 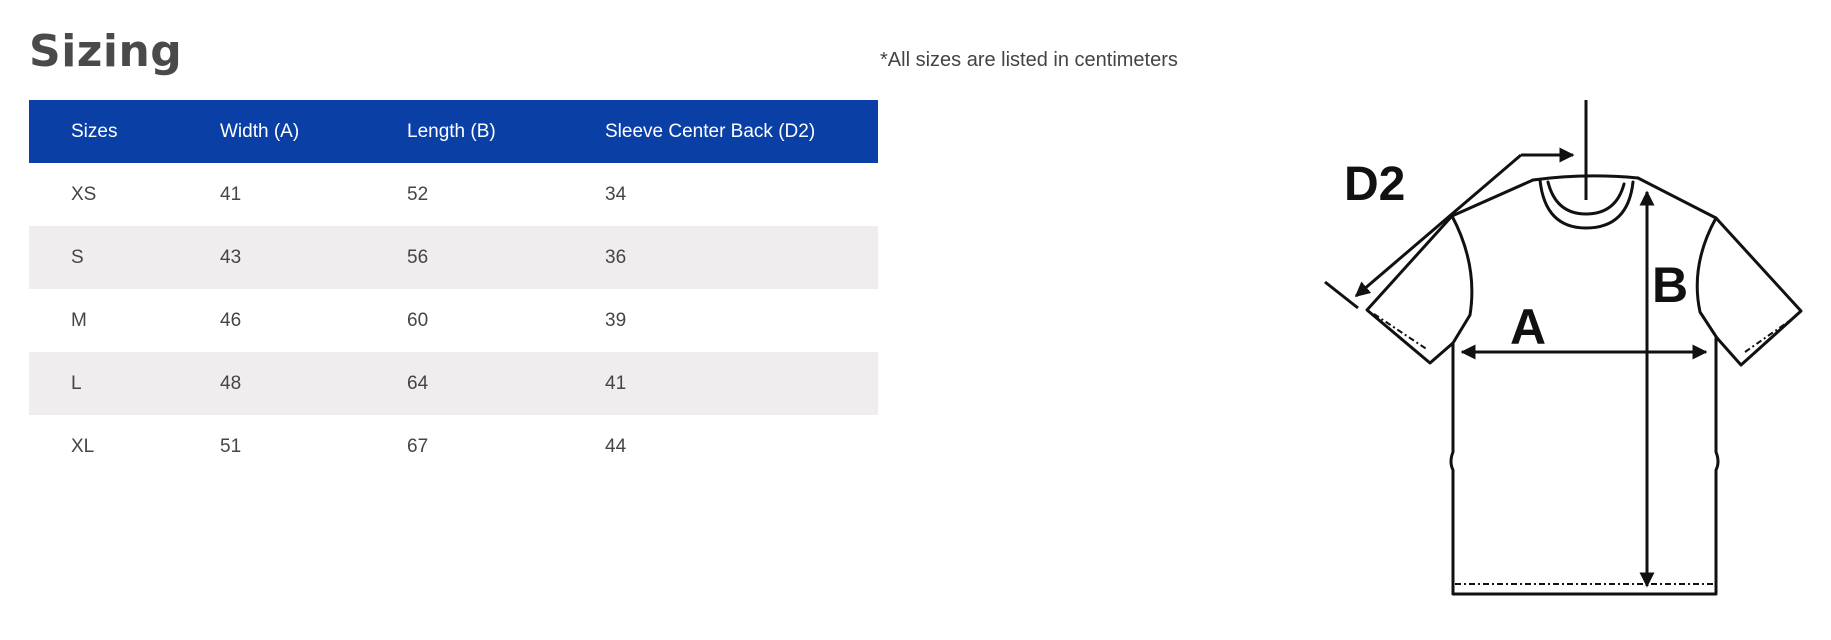 I want to click on table-row: S 43 56 36, so click(x=453, y=257).